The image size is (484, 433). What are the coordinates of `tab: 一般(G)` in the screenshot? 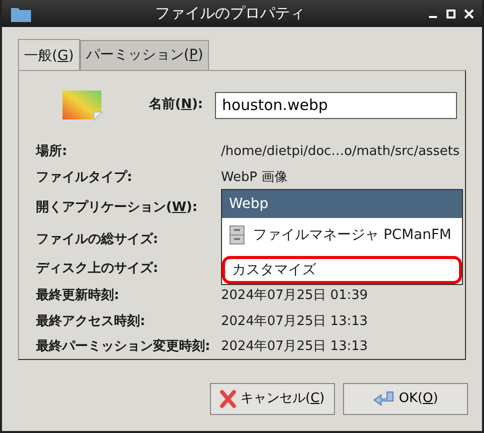 It's located at (49, 55).